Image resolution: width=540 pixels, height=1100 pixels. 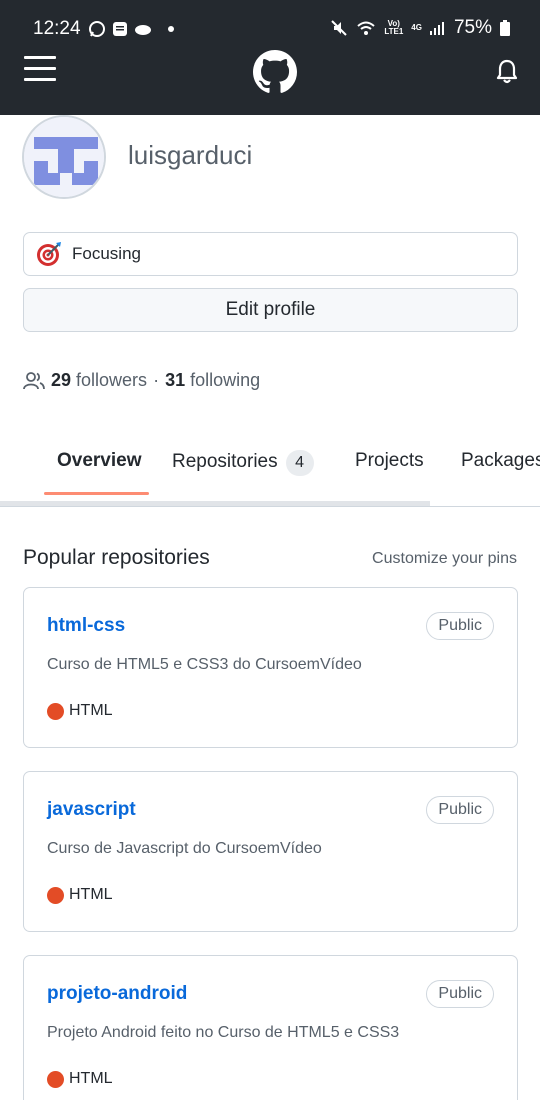 I want to click on popular-repositories-heading: Popular repositories, so click(x=116, y=557).